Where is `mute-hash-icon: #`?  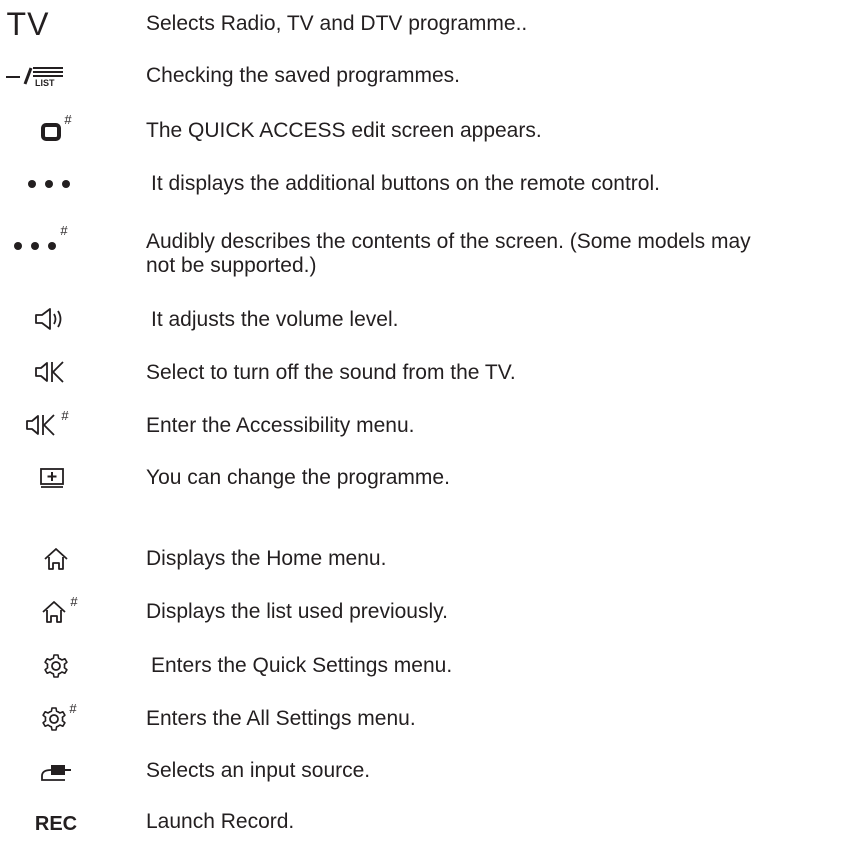
mute-hash-icon: # is located at coordinates (46, 423).